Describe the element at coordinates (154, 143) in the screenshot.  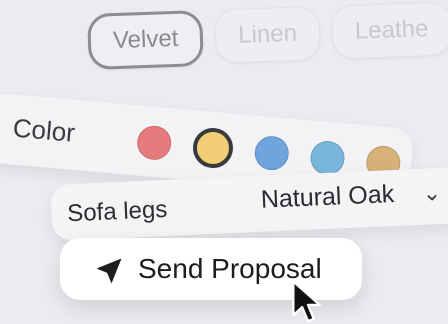
I see `swatch-red` at that location.